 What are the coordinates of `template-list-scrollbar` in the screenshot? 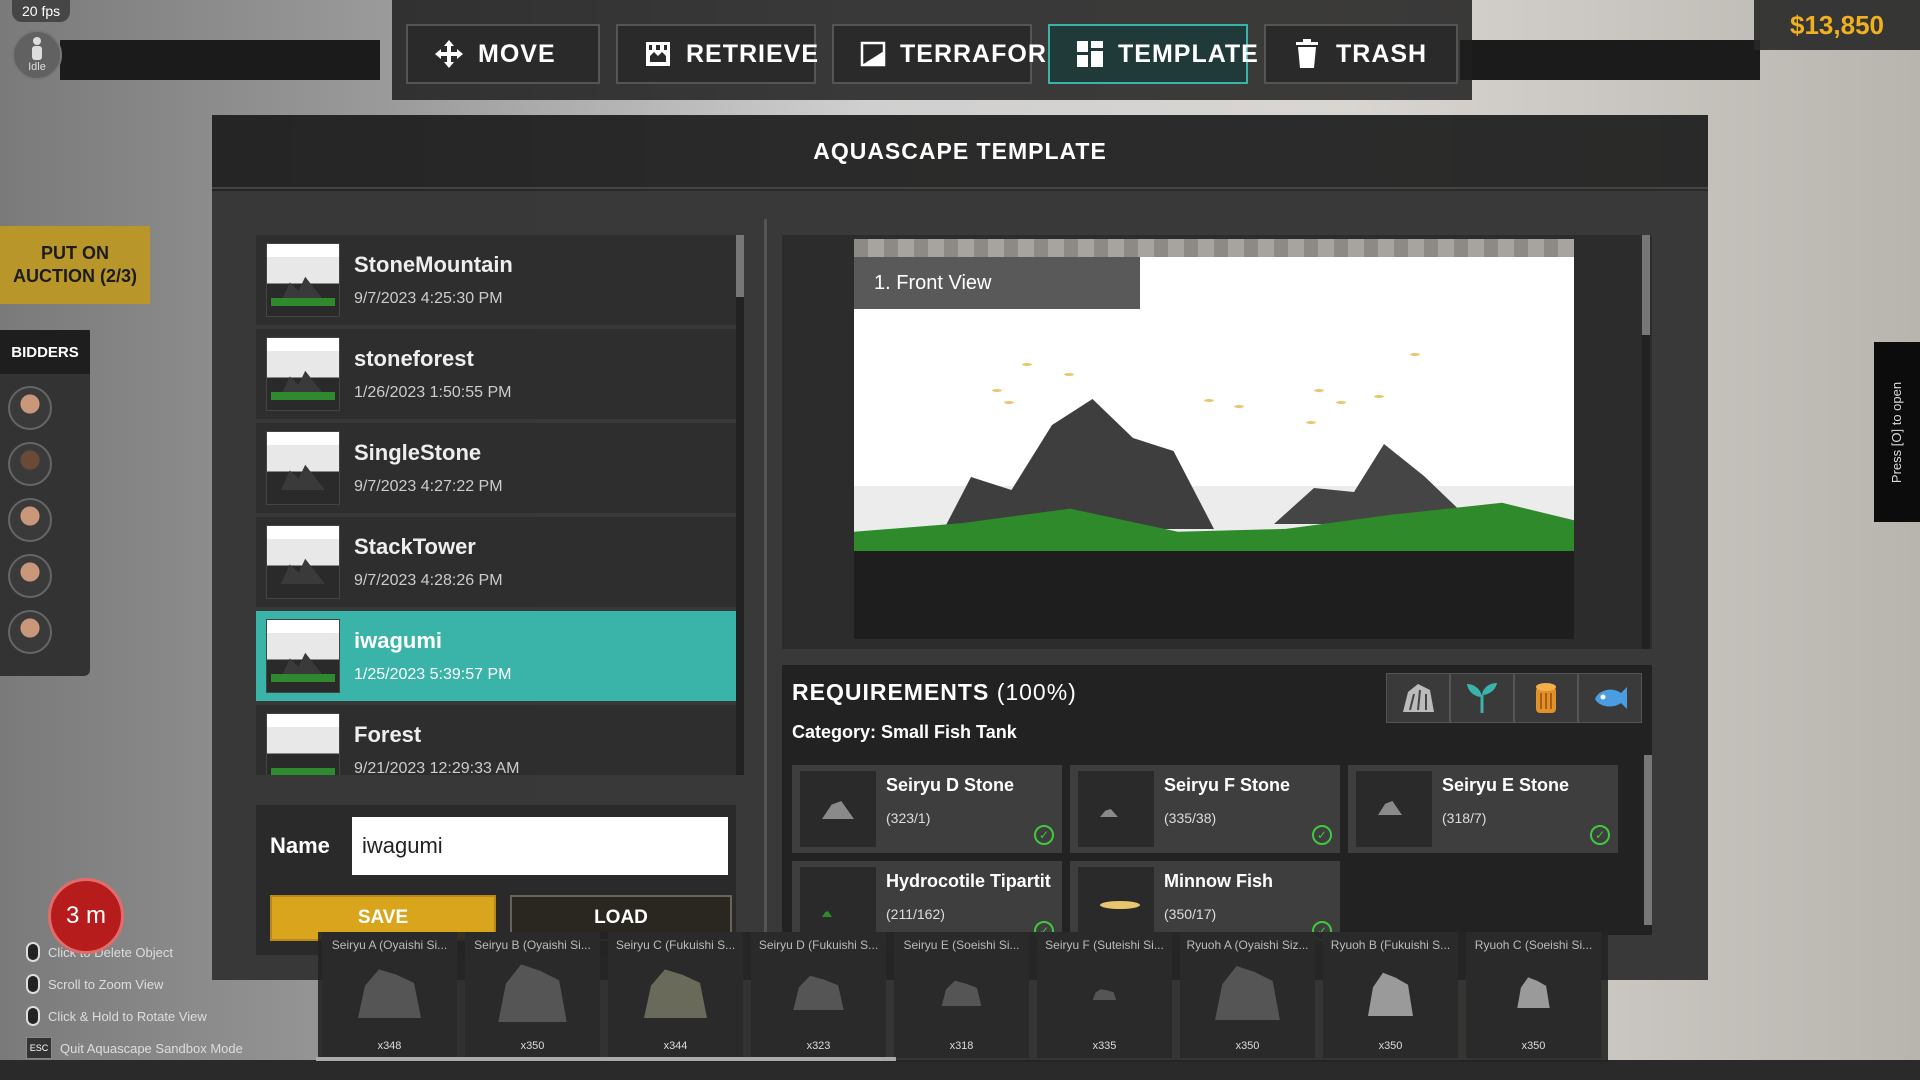 It's located at (740, 505).